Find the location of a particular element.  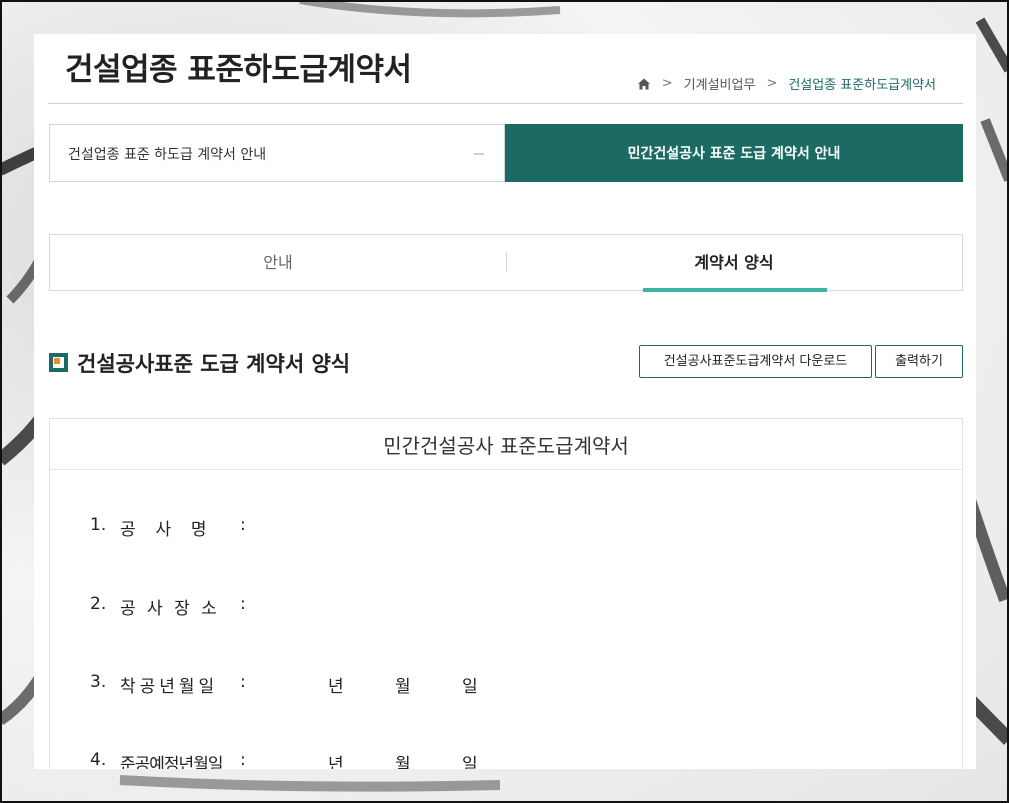

row-label: 준공예정년월일 is located at coordinates (171, 762).